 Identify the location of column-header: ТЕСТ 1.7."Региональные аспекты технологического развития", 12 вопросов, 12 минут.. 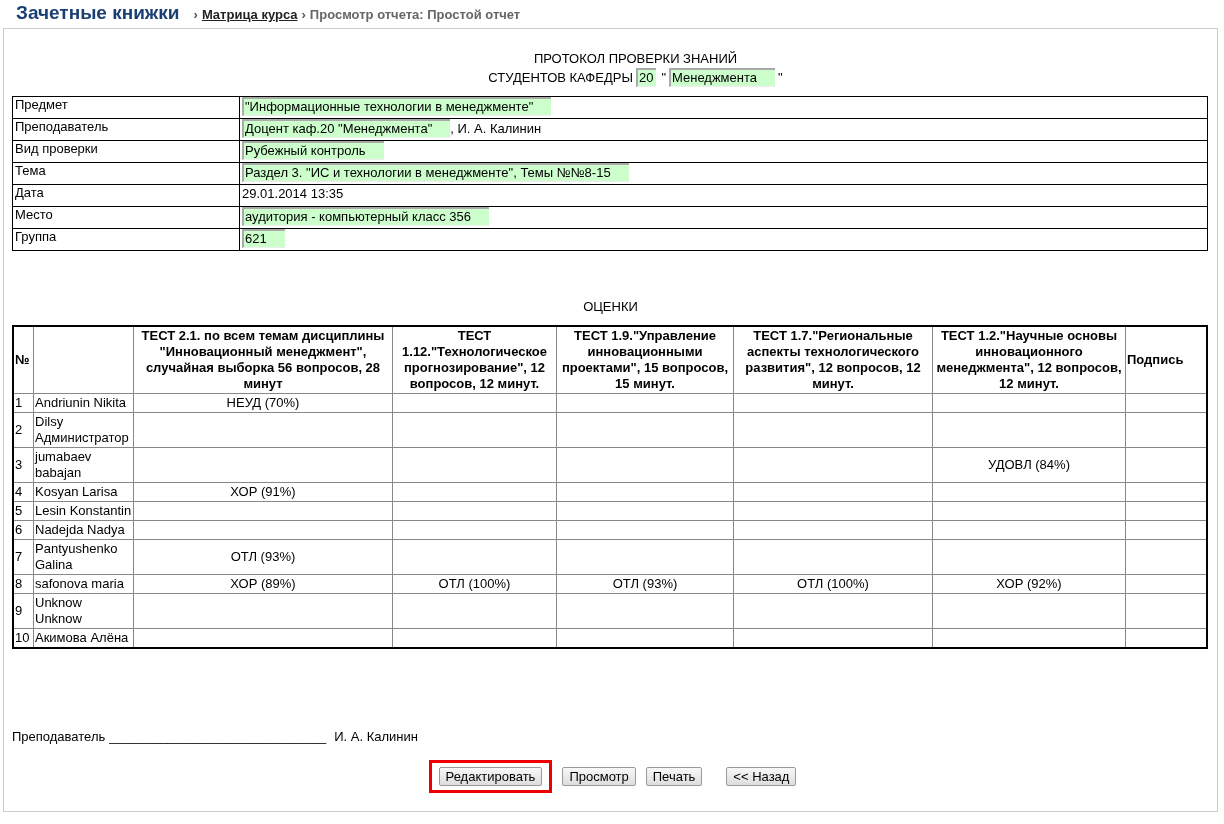
(833, 360).